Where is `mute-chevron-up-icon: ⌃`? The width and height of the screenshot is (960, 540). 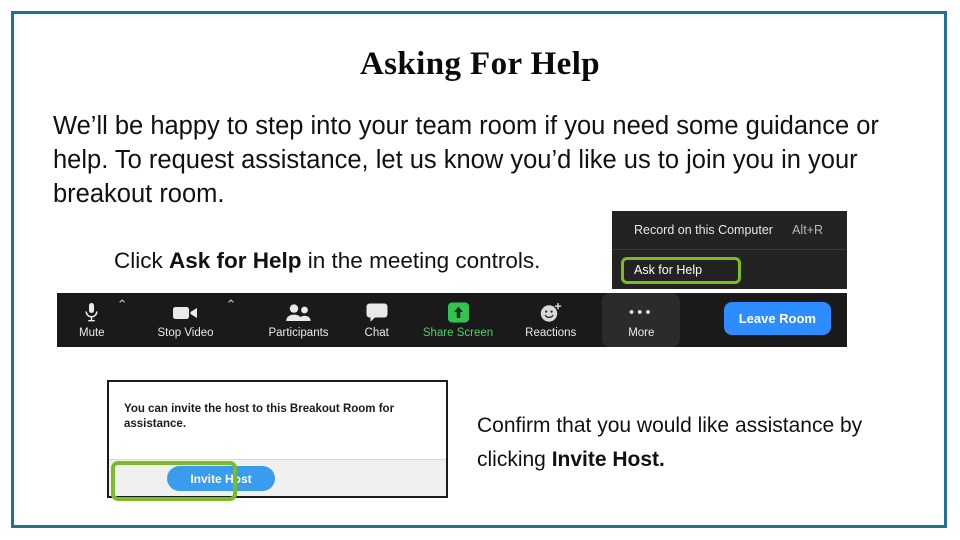 mute-chevron-up-icon: ⌃ is located at coordinates (122, 305).